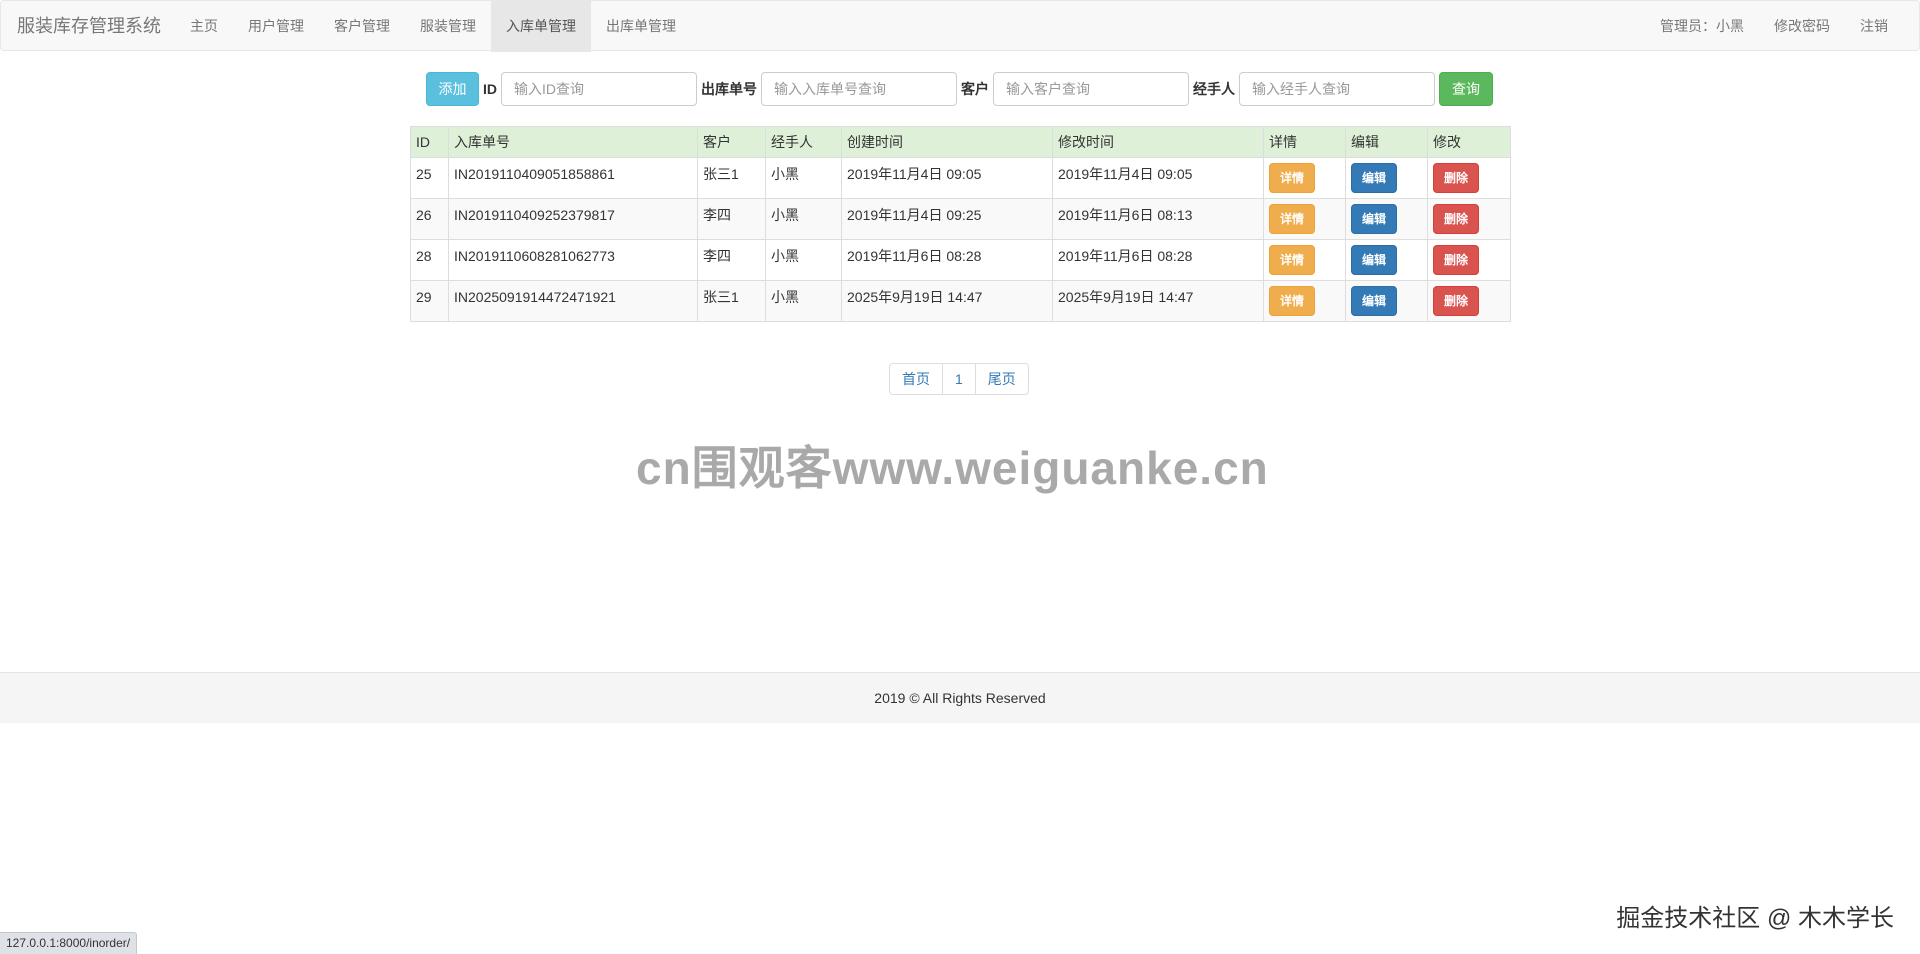 This screenshot has height=954, width=1920. I want to click on order-no-search-input, so click(859, 89).